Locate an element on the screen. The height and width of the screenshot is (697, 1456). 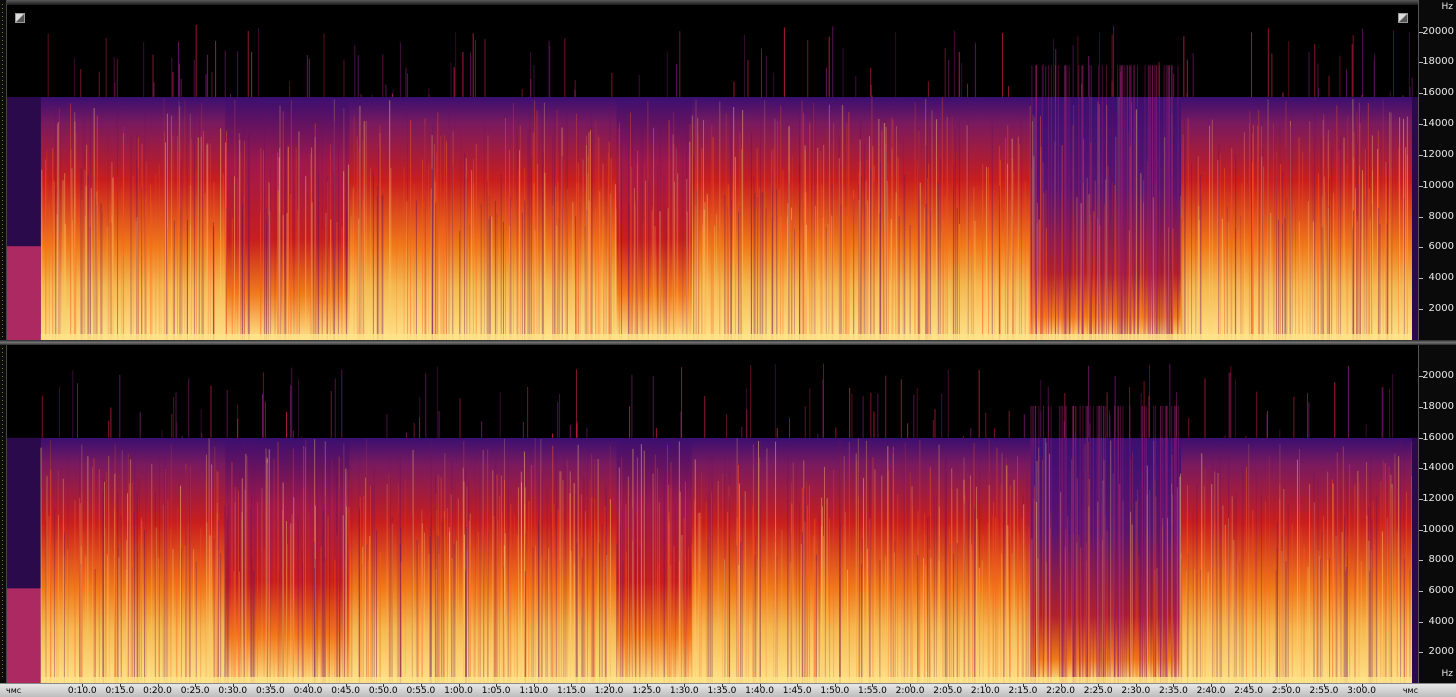
time-tick-label: 0:55.0 is located at coordinates (421, 691).